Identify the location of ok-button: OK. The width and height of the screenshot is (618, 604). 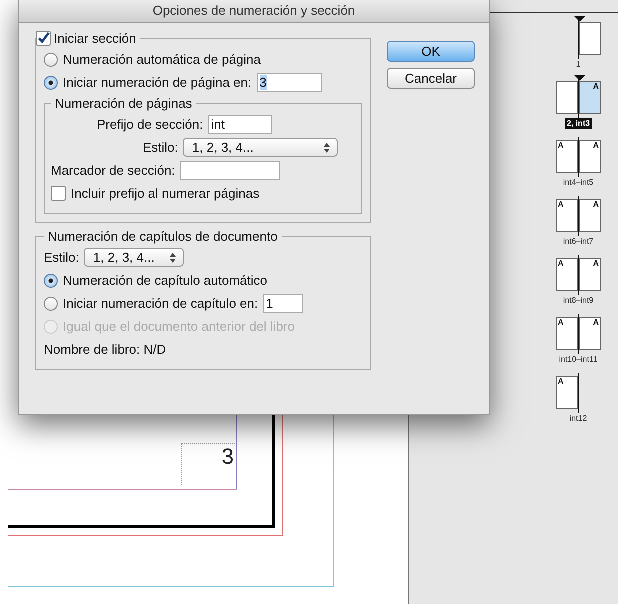
(431, 51).